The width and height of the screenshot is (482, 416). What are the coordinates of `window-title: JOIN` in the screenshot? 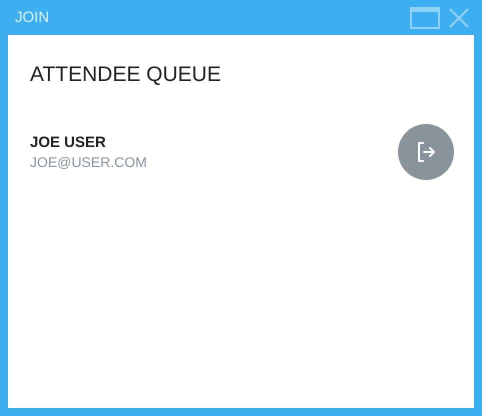 It's located at (32, 17).